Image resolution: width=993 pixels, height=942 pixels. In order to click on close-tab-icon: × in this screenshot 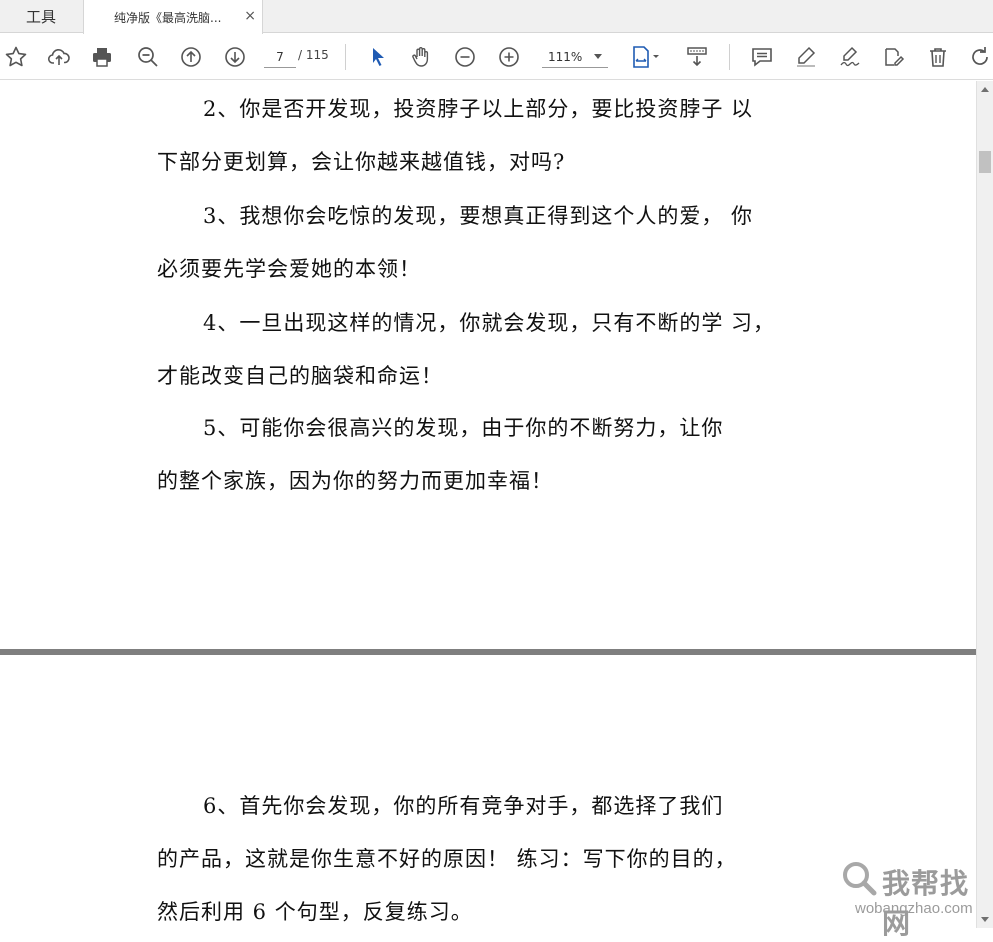, I will do `click(250, 16)`.